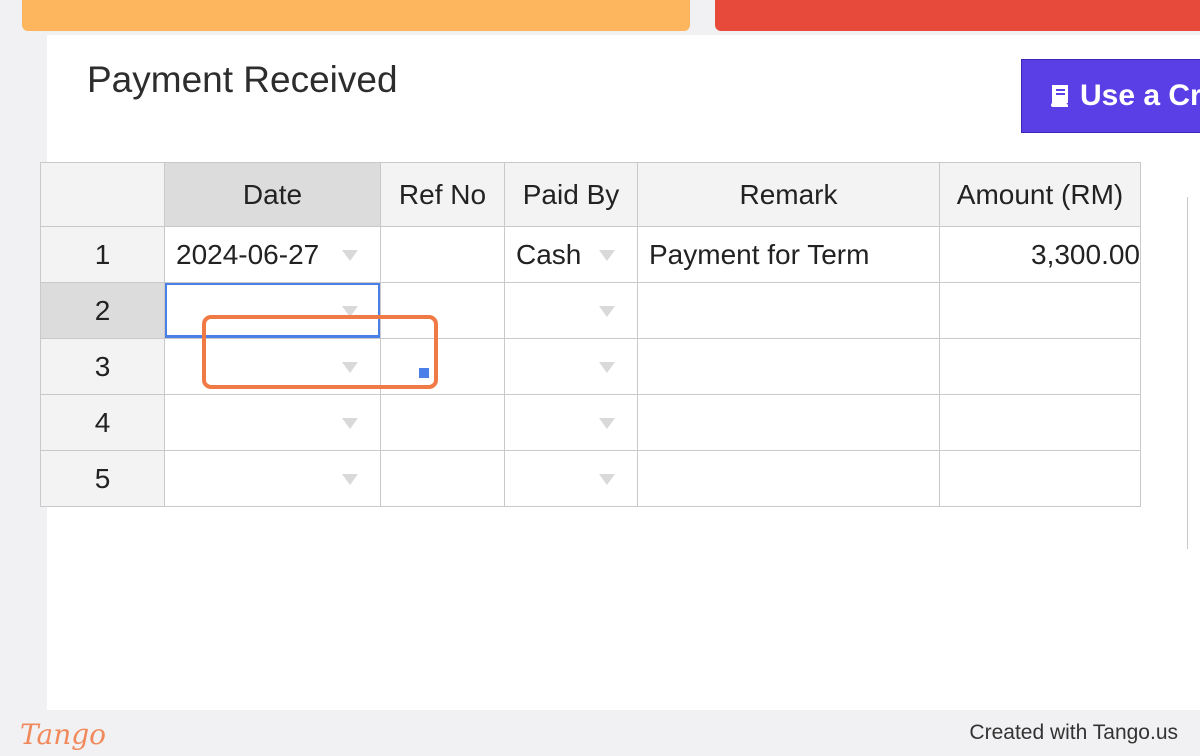  What do you see at coordinates (1040, 194) in the screenshot?
I see `column-header-amount: Amount (RM)` at bounding box center [1040, 194].